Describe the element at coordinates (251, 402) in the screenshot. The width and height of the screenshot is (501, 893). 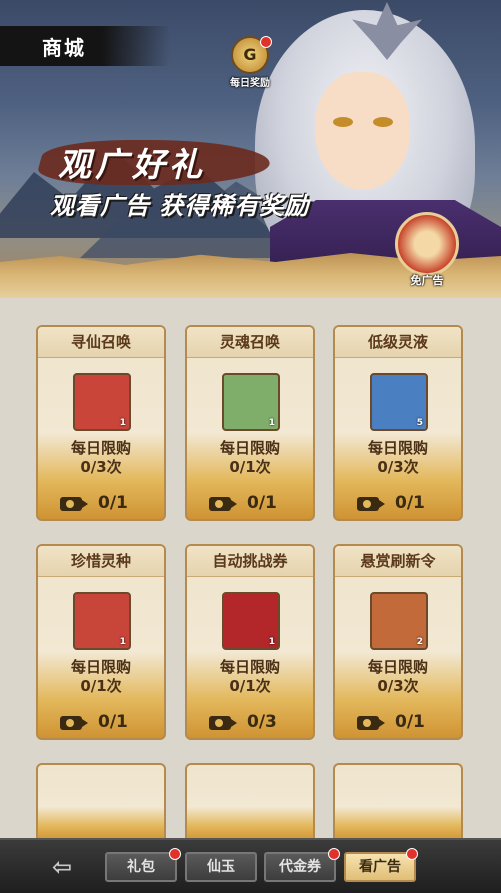
I see `soul-summon-icon: 1` at that location.